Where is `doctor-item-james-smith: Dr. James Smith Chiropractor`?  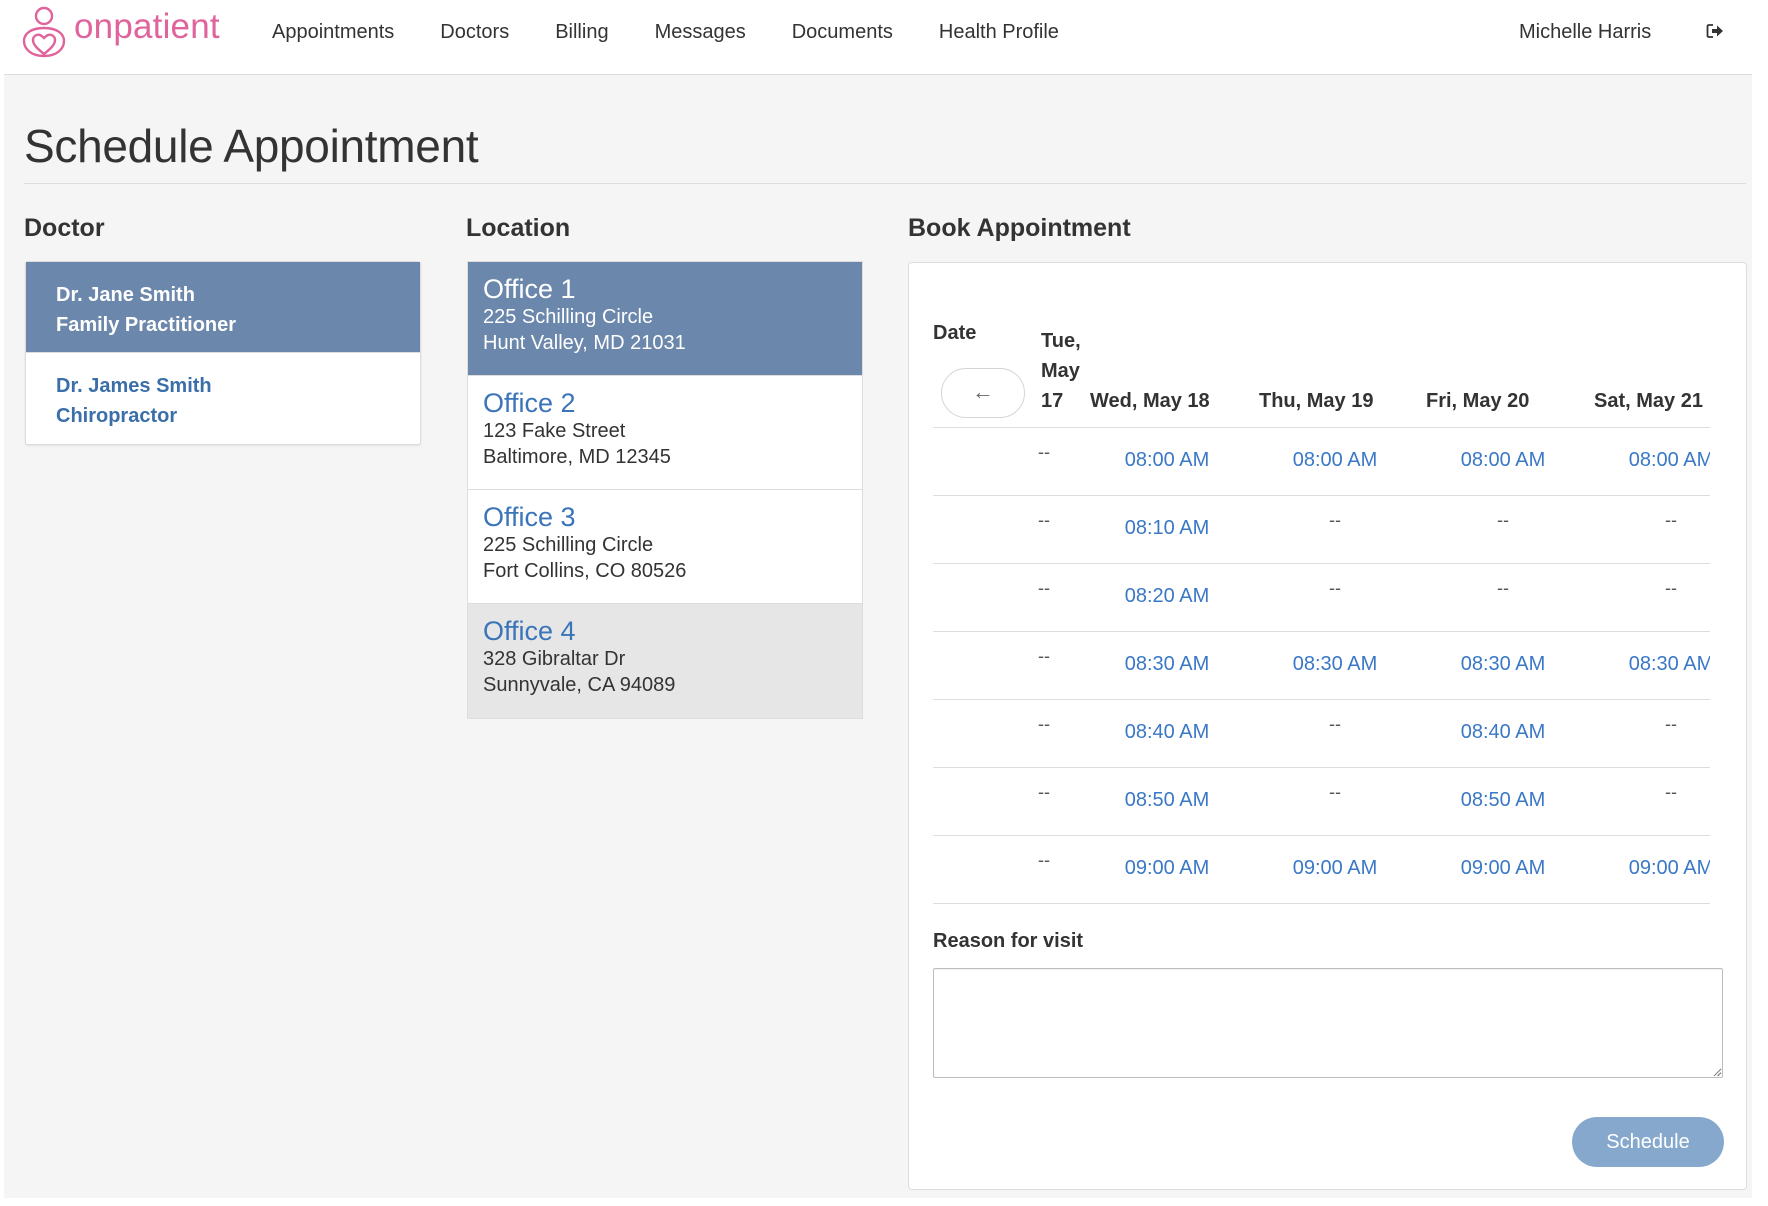
doctor-item-james-smith: Dr. James Smith Chiropractor is located at coordinates (223, 398).